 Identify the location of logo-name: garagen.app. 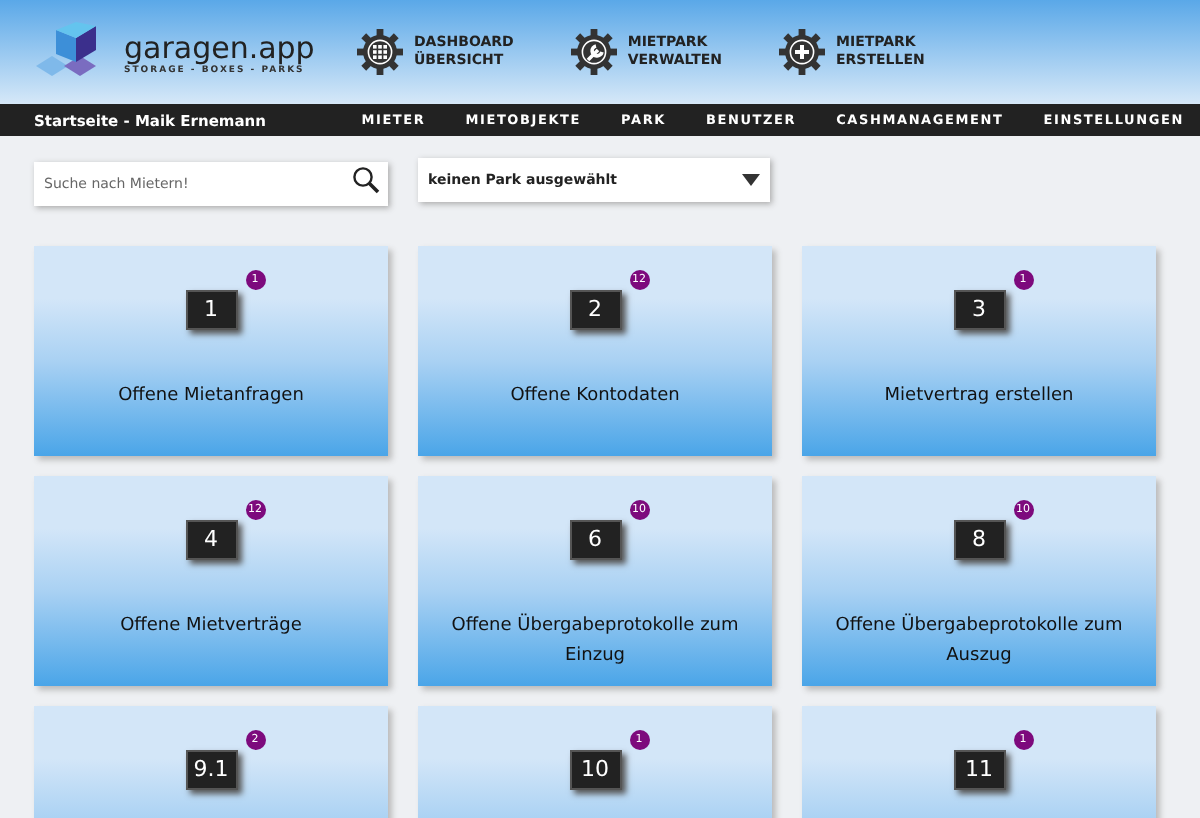
(219, 47).